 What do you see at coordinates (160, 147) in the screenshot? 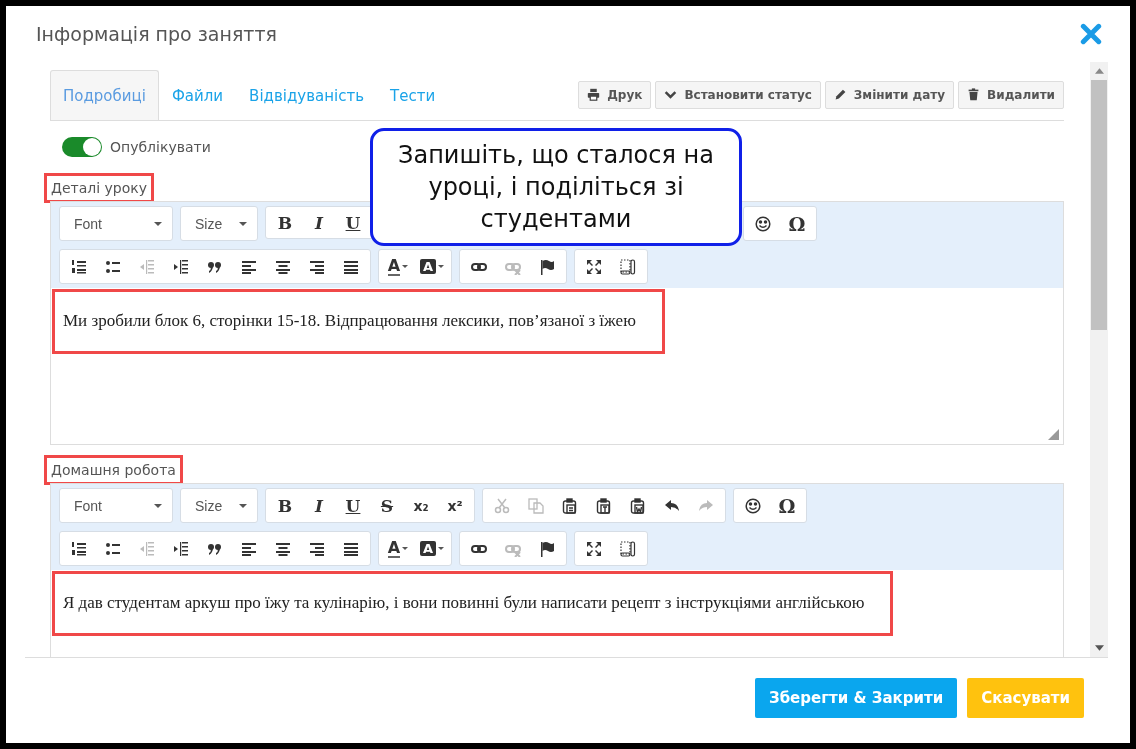
I see `publish-label: Опублікувати` at bounding box center [160, 147].